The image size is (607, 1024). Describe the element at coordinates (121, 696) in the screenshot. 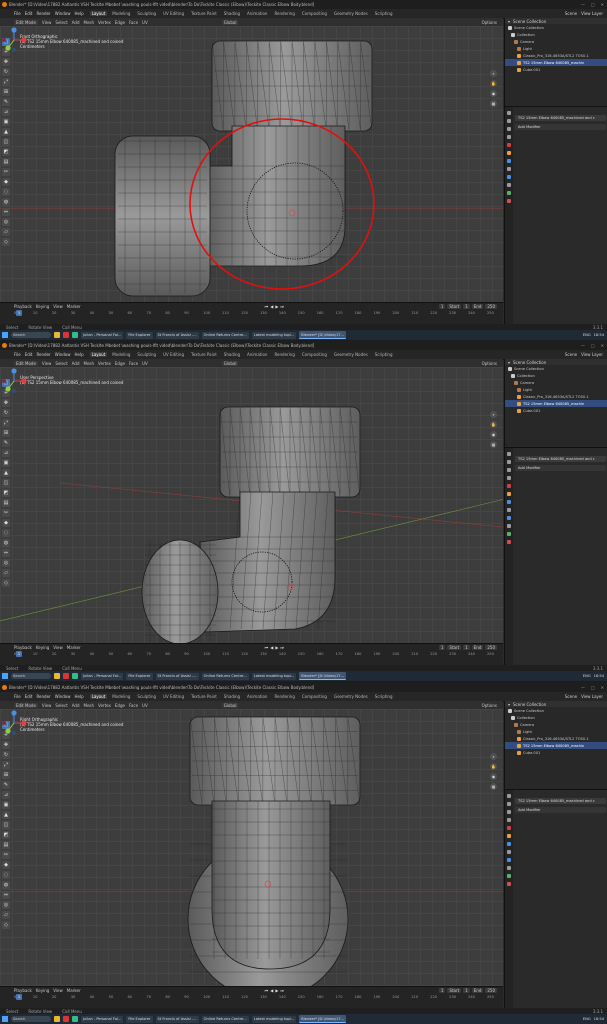

I see `tab-modeling: Modeling` at that location.